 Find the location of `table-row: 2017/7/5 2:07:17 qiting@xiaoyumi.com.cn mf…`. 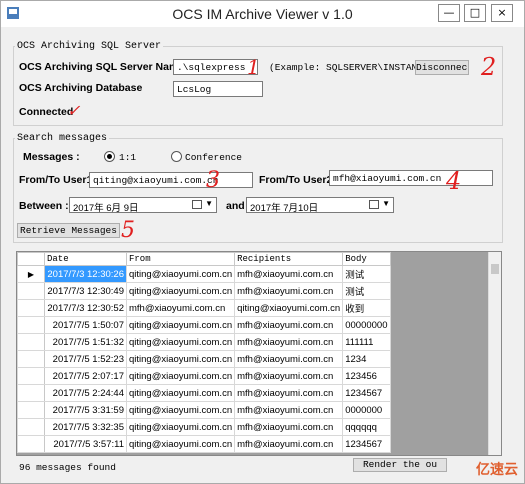

table-row: 2017/7/5 2:07:17 qiting@xiaoyumi.com.cn mf… is located at coordinates (204, 376).